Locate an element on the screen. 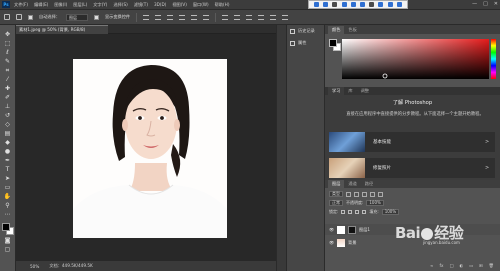  hue-slider is located at coordinates (493, 59).